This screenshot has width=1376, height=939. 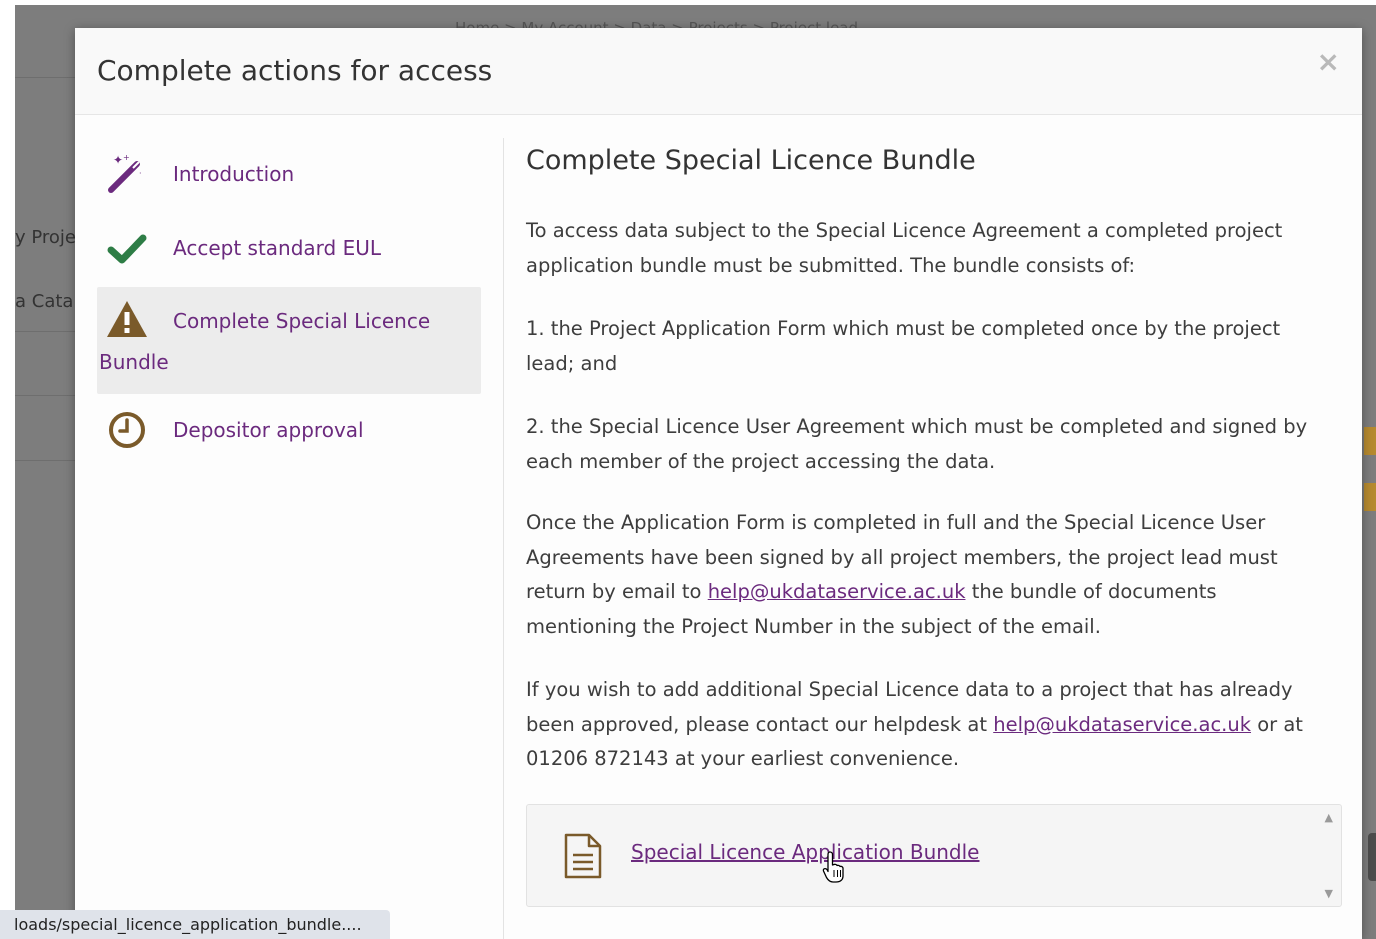 What do you see at coordinates (268, 430) in the screenshot?
I see `step-label: Depositor approval` at bounding box center [268, 430].